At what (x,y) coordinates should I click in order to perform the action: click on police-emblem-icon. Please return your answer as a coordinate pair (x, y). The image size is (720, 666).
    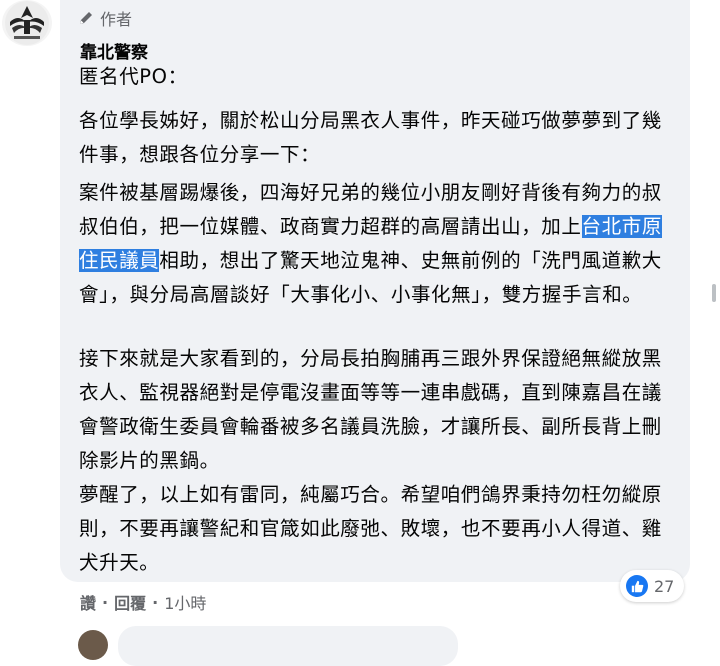
    Looking at the image, I should click on (27, 23).